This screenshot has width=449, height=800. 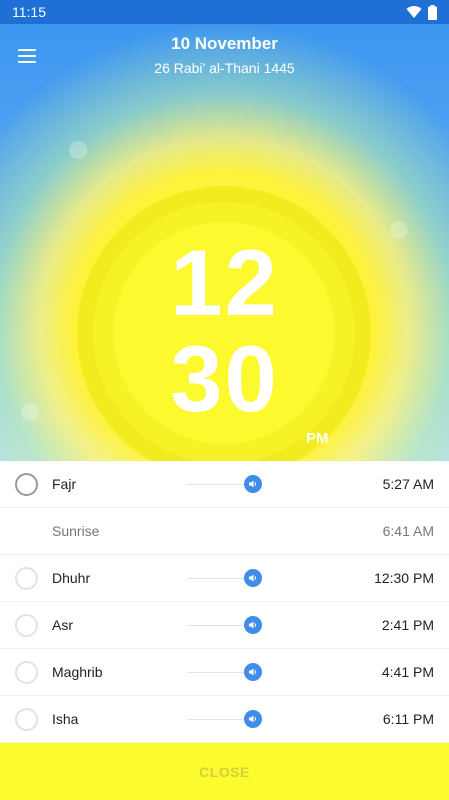 I want to click on prayer-name: Fajr, so click(x=64, y=484).